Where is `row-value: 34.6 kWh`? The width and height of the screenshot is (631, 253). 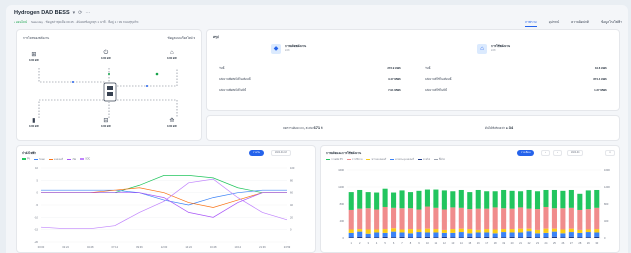
row-value: 34.6 kWh is located at coordinates (600, 68).